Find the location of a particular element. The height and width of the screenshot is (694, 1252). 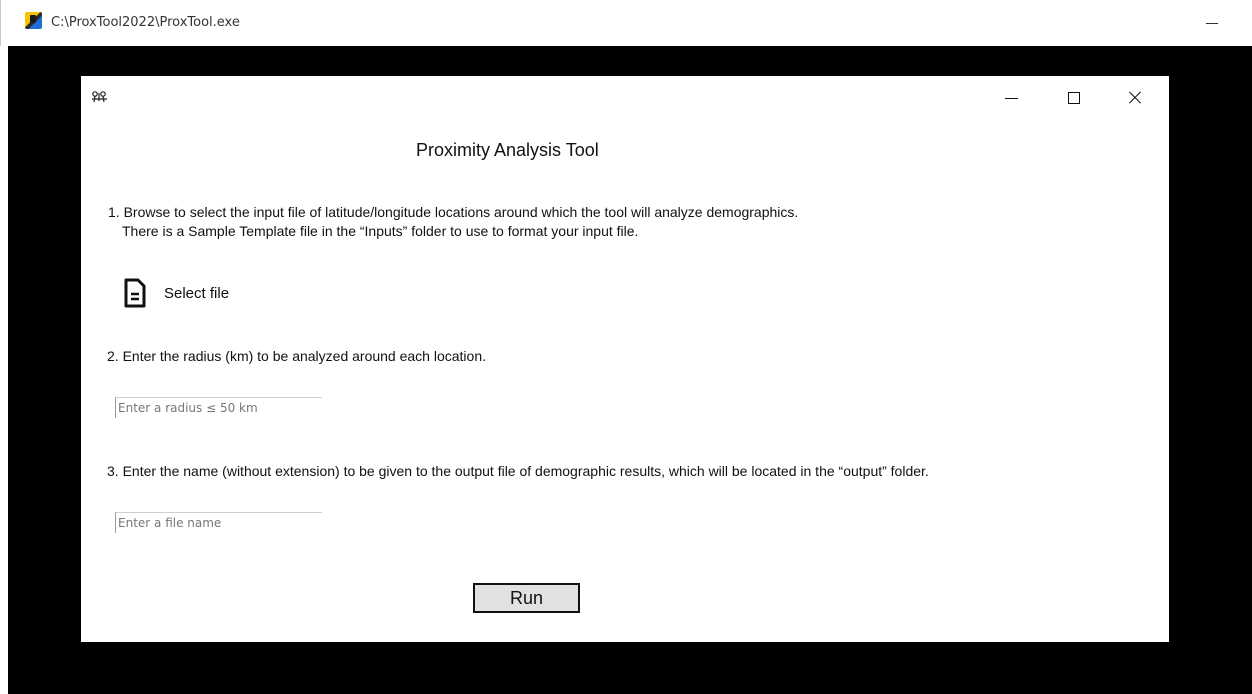

select-file-label: Select file is located at coordinates (197, 293).